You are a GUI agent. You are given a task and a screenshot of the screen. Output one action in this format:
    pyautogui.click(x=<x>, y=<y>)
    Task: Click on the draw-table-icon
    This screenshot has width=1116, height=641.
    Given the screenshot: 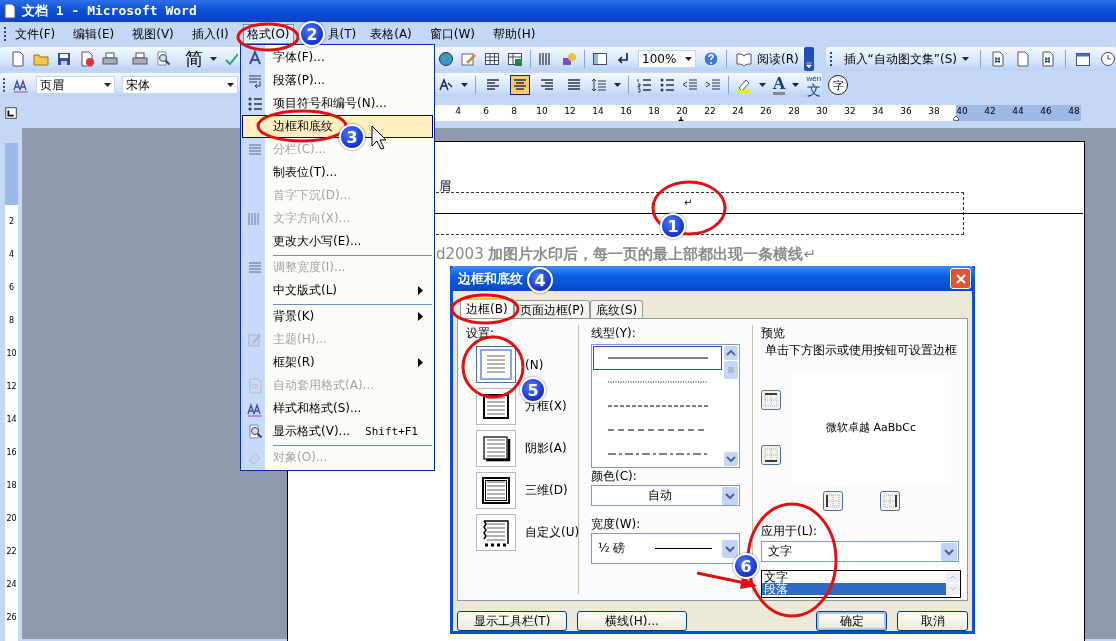 What is the action you would take?
    pyautogui.click(x=469, y=59)
    